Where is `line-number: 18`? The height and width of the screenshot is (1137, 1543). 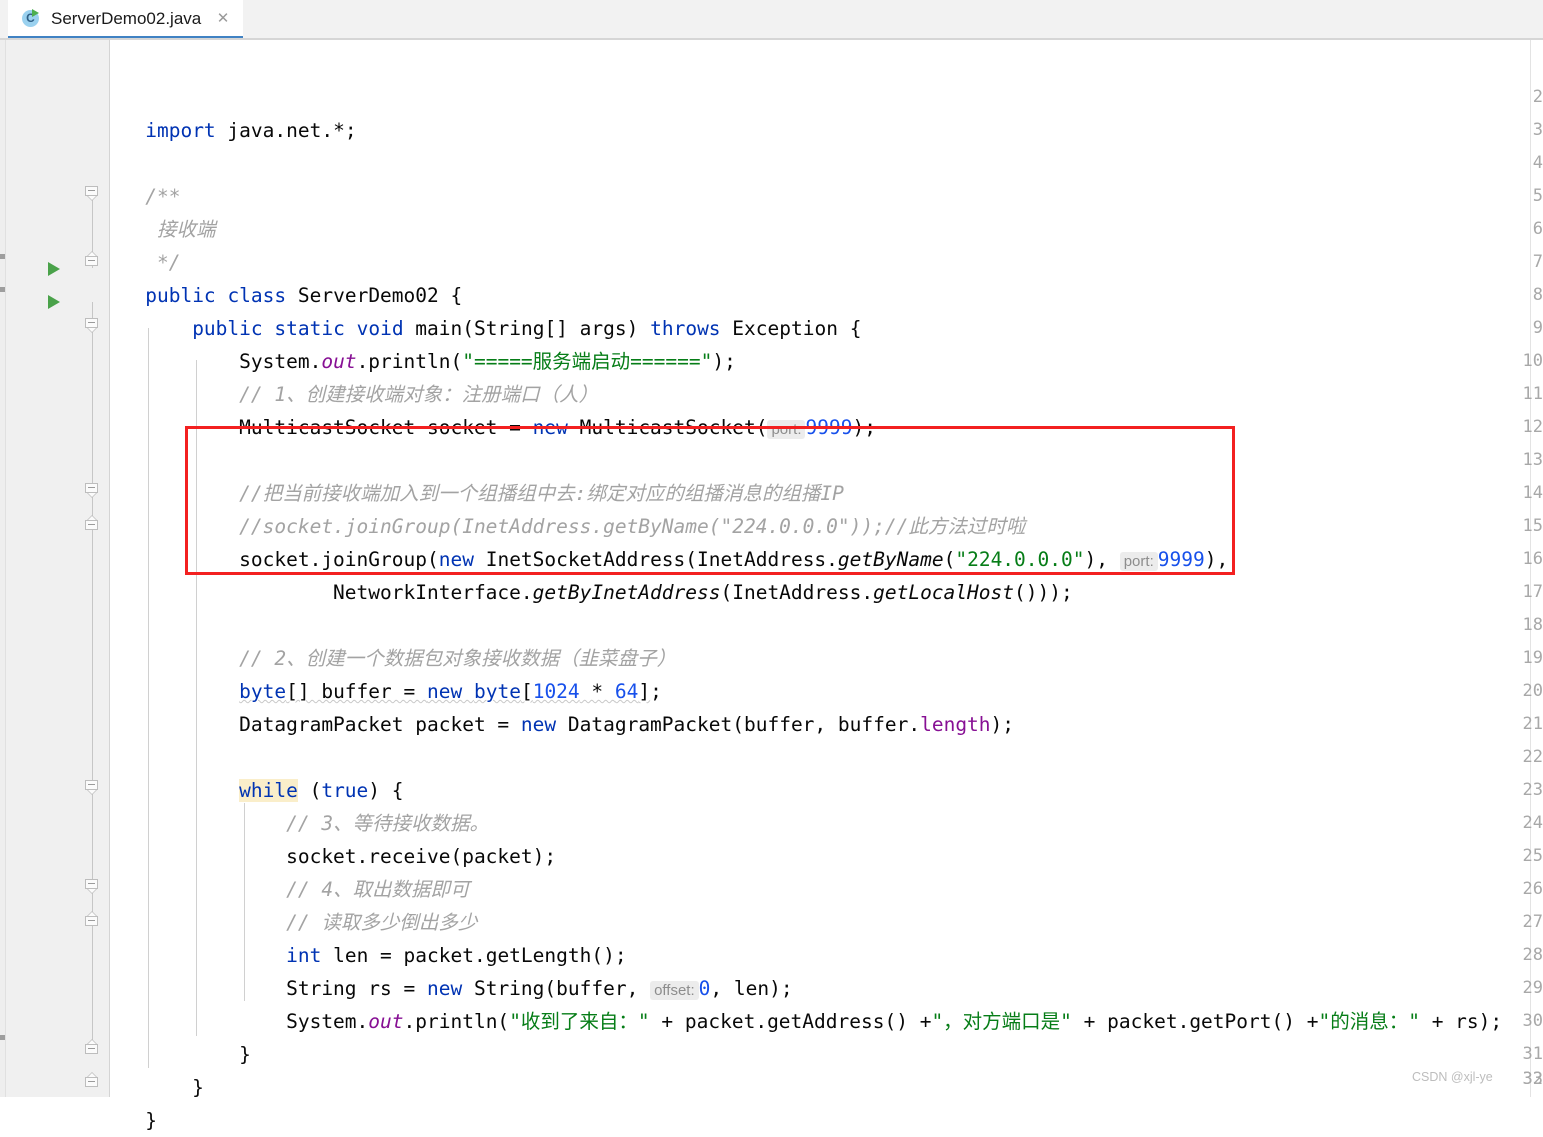
line-number: 18 is located at coordinates (1532, 625).